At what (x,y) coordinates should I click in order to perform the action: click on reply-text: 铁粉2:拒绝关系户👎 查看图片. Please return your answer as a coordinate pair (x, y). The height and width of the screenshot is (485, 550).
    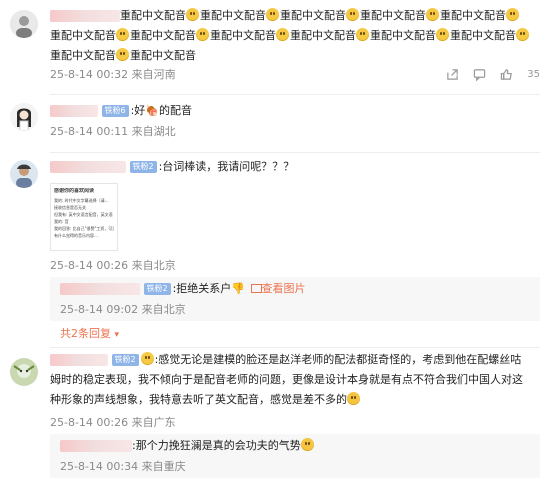
    Looking at the image, I should click on (295, 289).